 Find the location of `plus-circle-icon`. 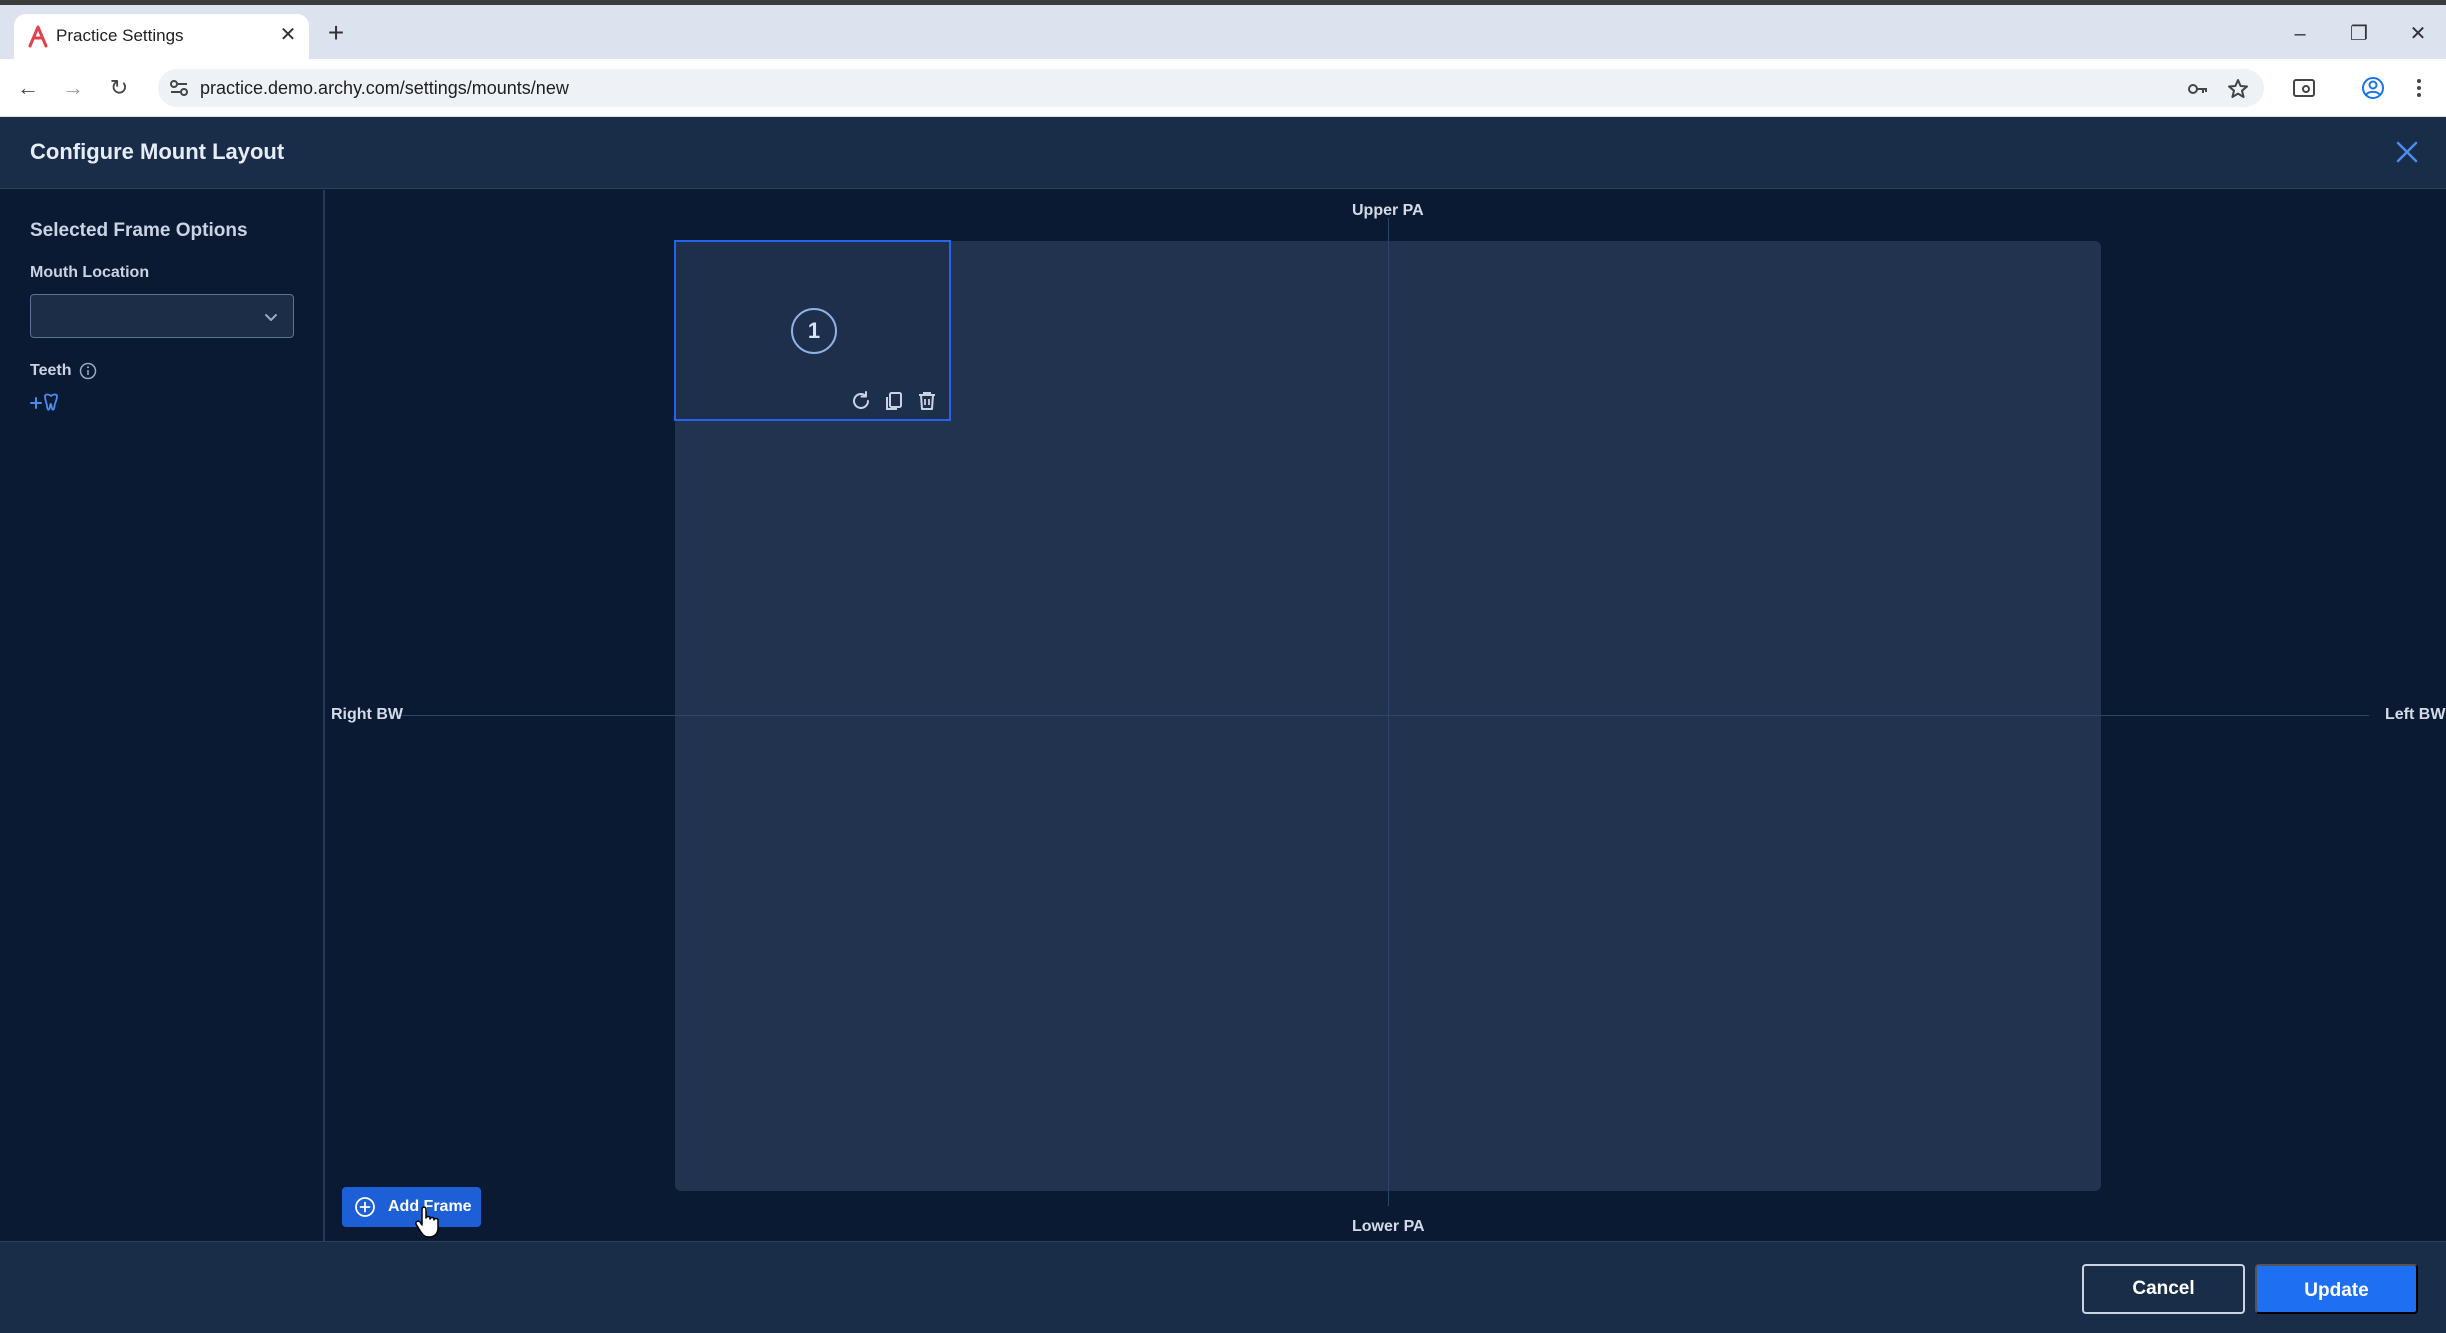

plus-circle-icon is located at coordinates (365, 1207).